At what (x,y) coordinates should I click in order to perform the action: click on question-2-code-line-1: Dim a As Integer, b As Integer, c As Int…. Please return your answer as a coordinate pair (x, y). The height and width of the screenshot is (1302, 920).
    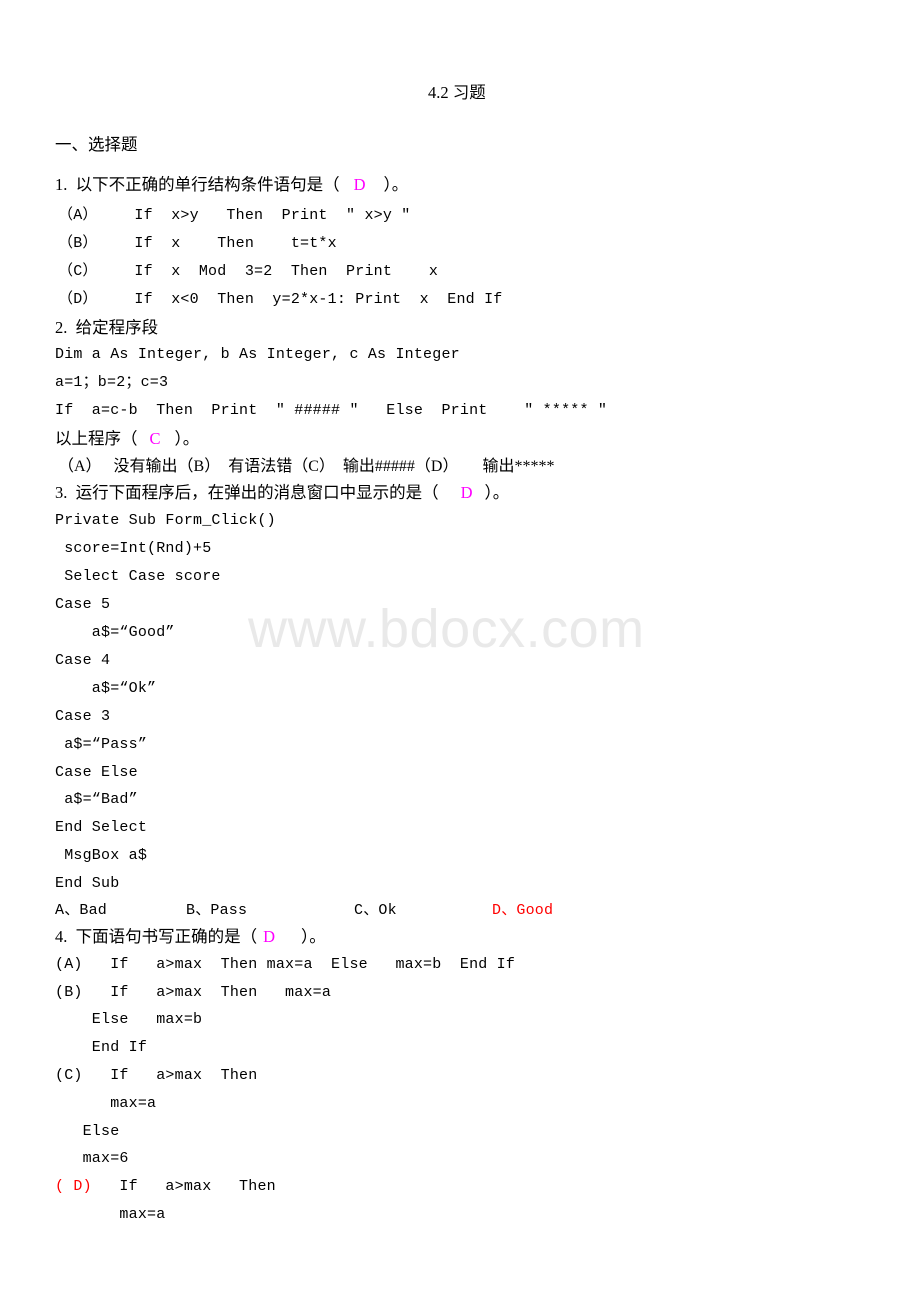
    Looking at the image, I should click on (257, 354).